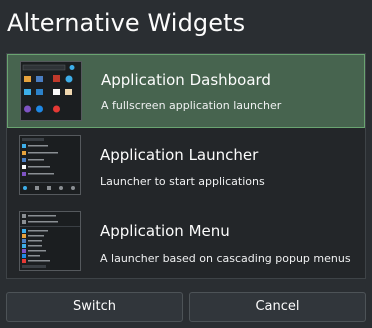 The width and height of the screenshot is (372, 328). I want to click on dashboard-preview-graphic, so click(51, 91).